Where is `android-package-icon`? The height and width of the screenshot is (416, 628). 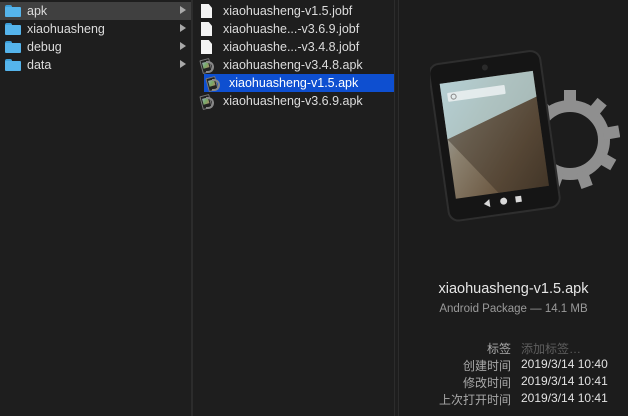 android-package-icon is located at coordinates (525, 136).